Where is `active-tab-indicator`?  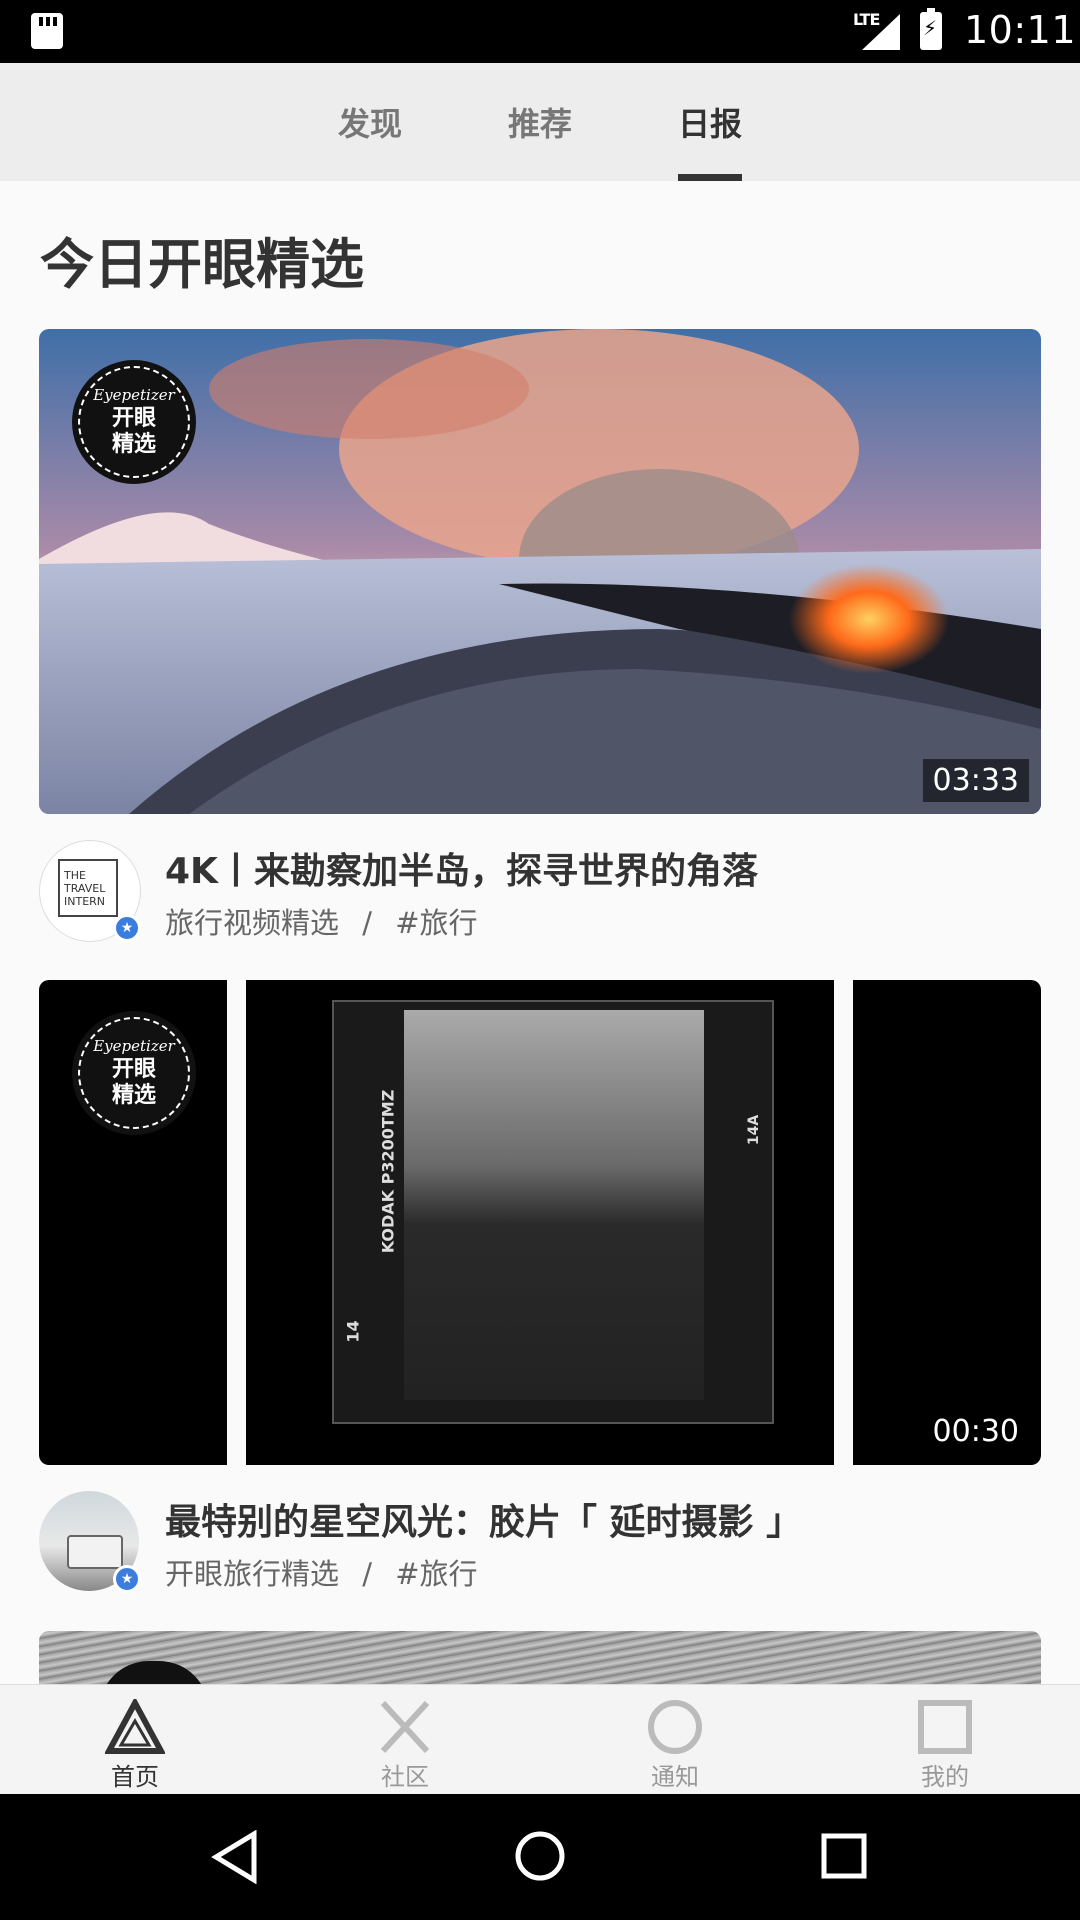 active-tab-indicator is located at coordinates (710, 177).